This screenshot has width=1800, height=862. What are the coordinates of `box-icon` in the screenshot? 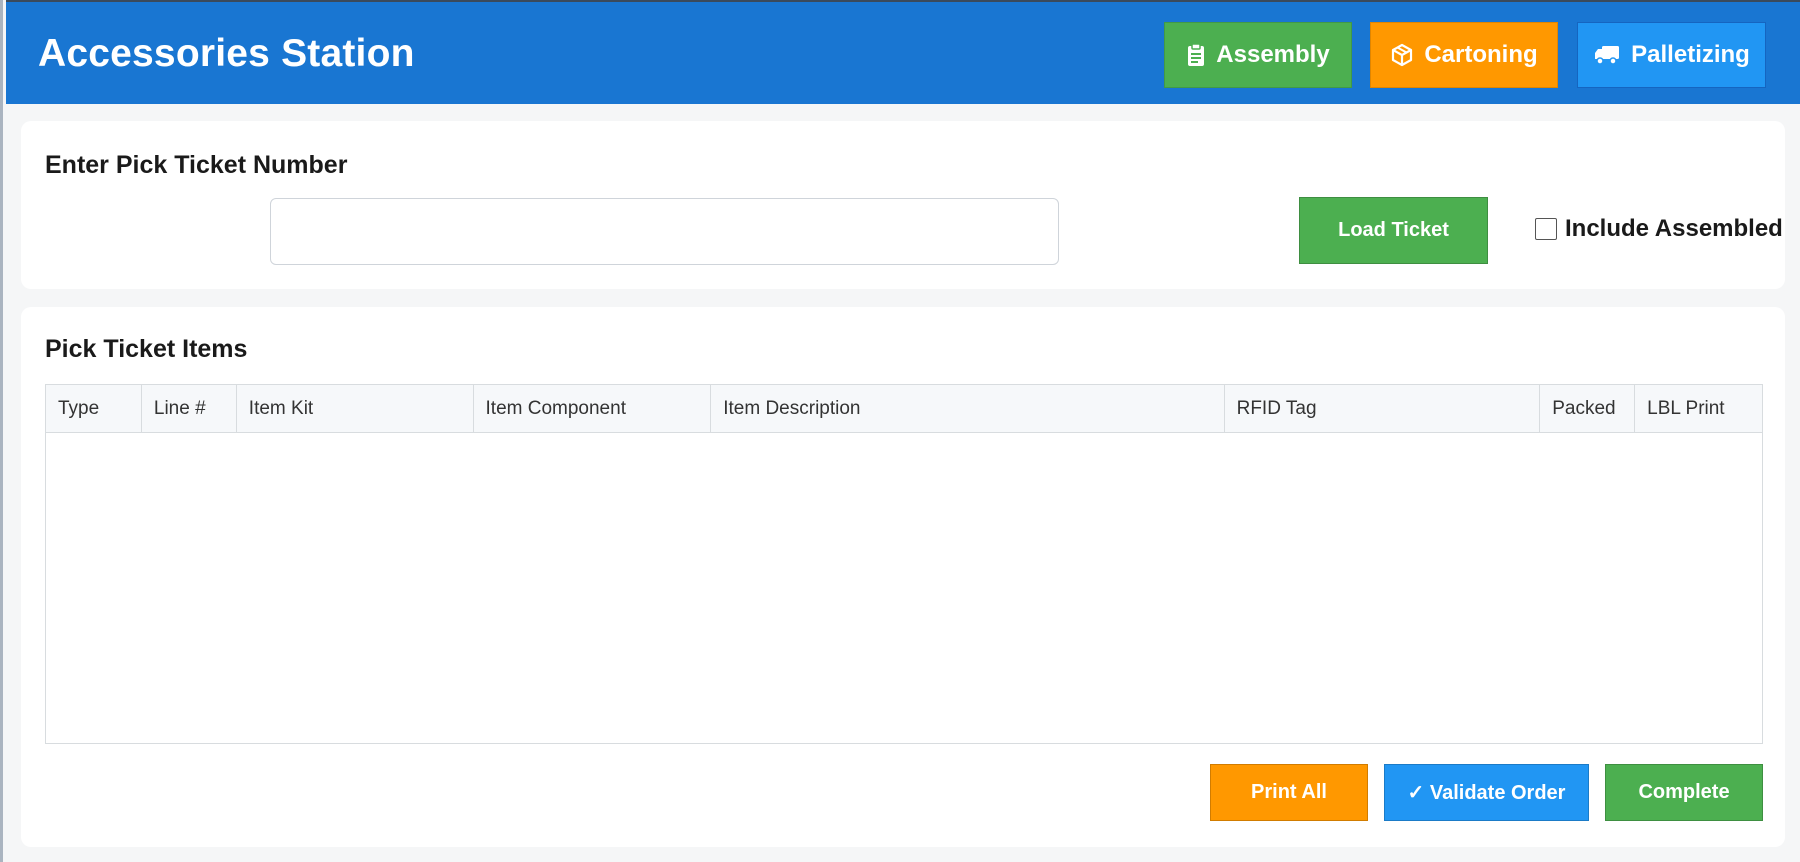 It's located at (1402, 55).